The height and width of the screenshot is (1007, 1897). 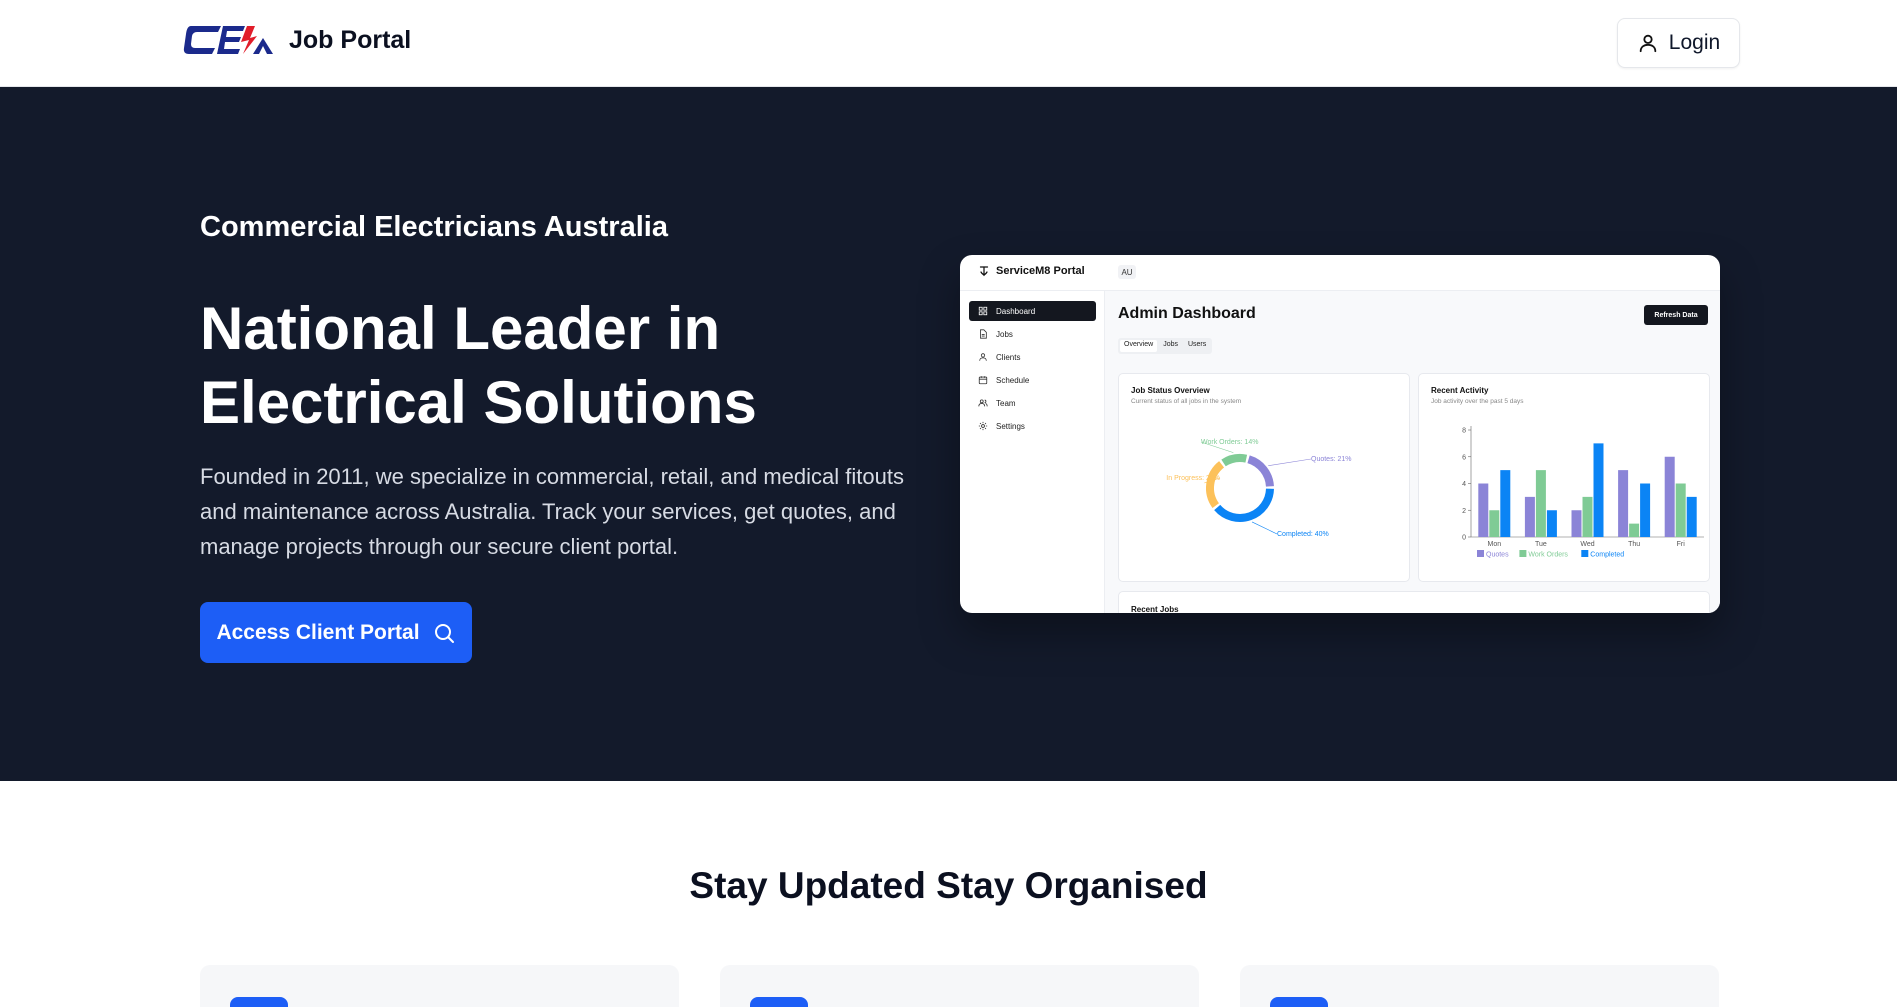 What do you see at coordinates (1032, 380) in the screenshot?
I see `sidebar-item-schedule: Schedule` at bounding box center [1032, 380].